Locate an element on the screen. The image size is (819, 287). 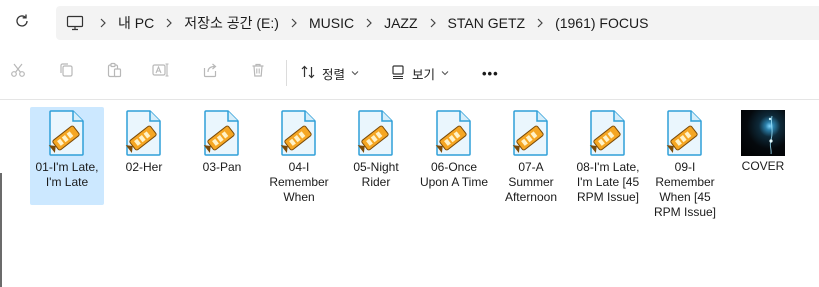
rename-button is located at coordinates (161, 72).